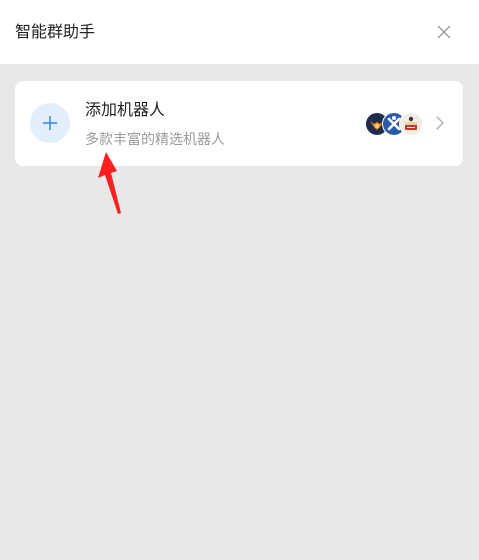 Image resolution: width=479 pixels, height=560 pixels. I want to click on close-icon, so click(444, 32).